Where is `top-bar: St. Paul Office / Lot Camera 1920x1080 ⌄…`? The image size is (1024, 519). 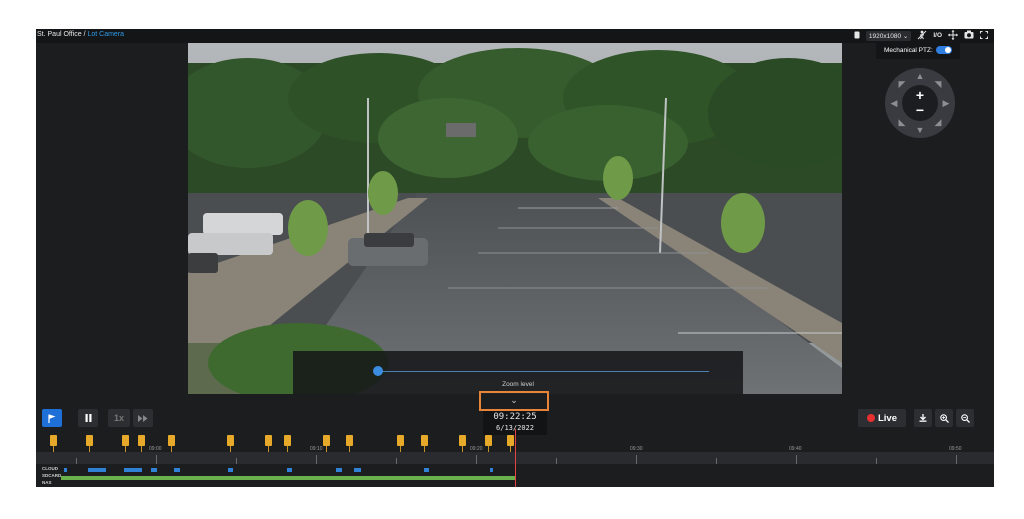
top-bar: St. Paul Office / Lot Camera 1920x1080 ⌄… is located at coordinates (515, 36).